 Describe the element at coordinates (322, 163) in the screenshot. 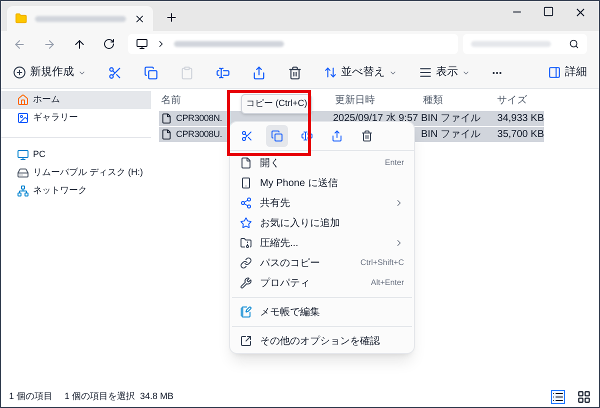

I see `menu-item: 開く Enter` at that location.